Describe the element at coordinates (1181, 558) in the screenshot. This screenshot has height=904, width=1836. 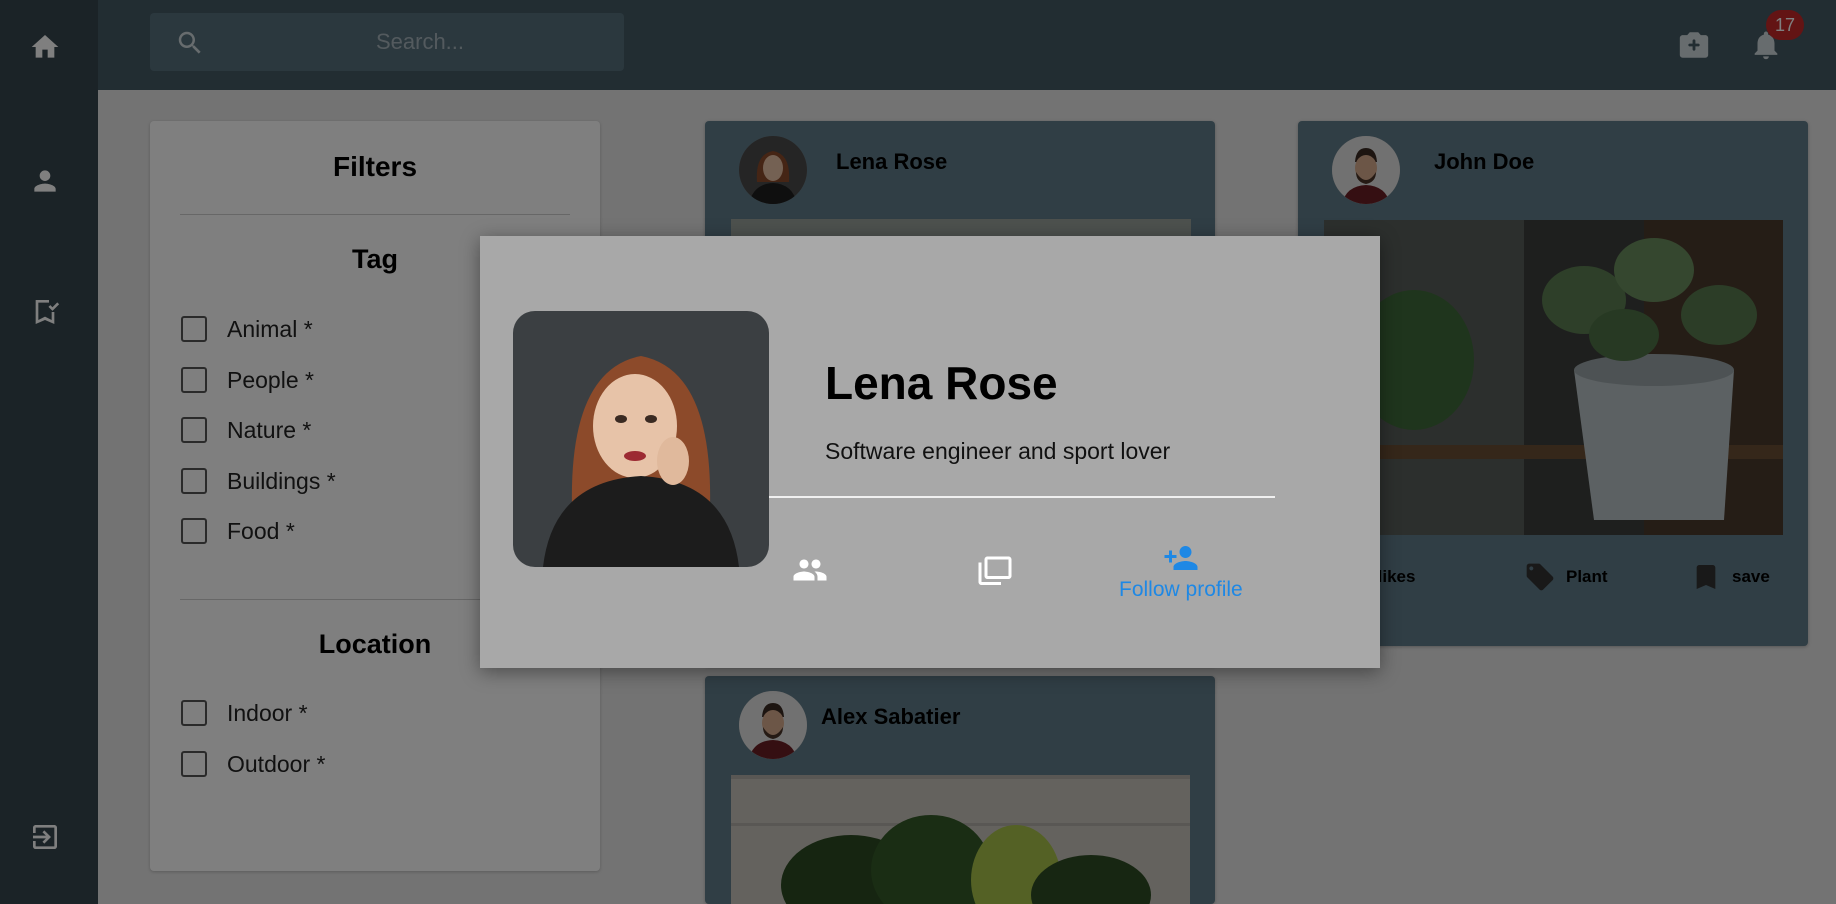
I see `person-add-icon` at that location.